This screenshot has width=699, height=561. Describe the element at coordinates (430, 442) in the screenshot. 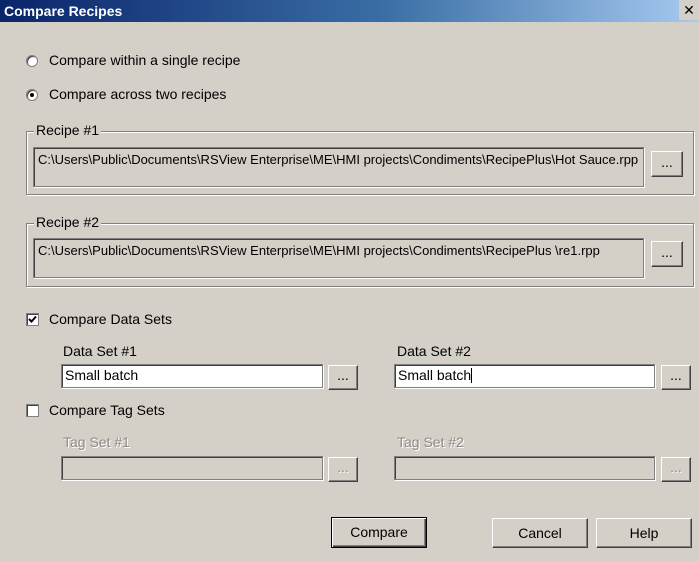

I see `tag-set2-label: Tag Set #2` at that location.